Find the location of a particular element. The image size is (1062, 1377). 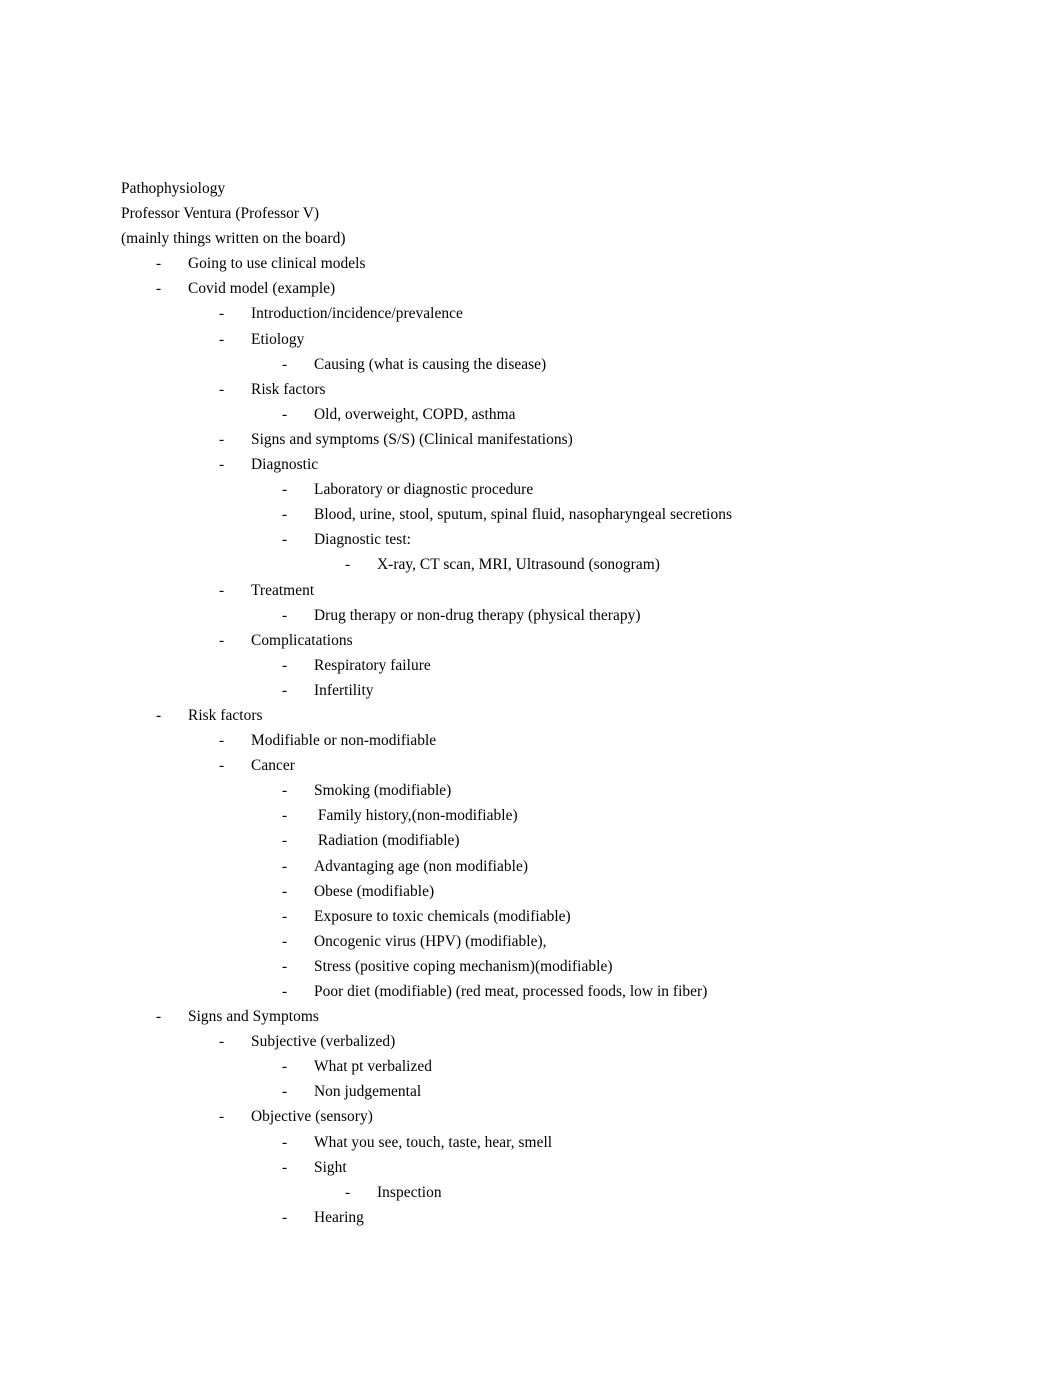

outline-bullet-line: - Hearing is located at coordinates (551, 1217).